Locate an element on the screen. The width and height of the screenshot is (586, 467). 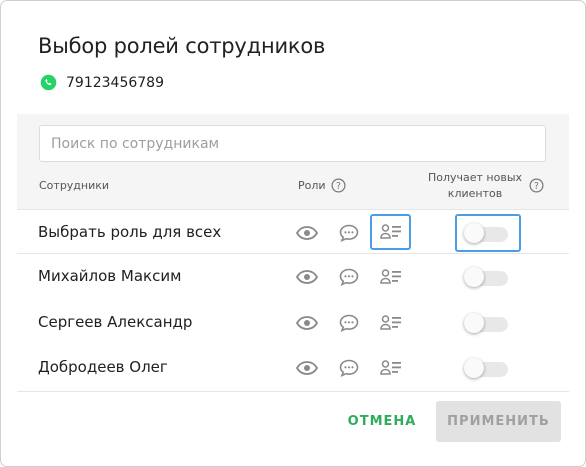
cancel-button: ОТМЕНА is located at coordinates (382, 421).